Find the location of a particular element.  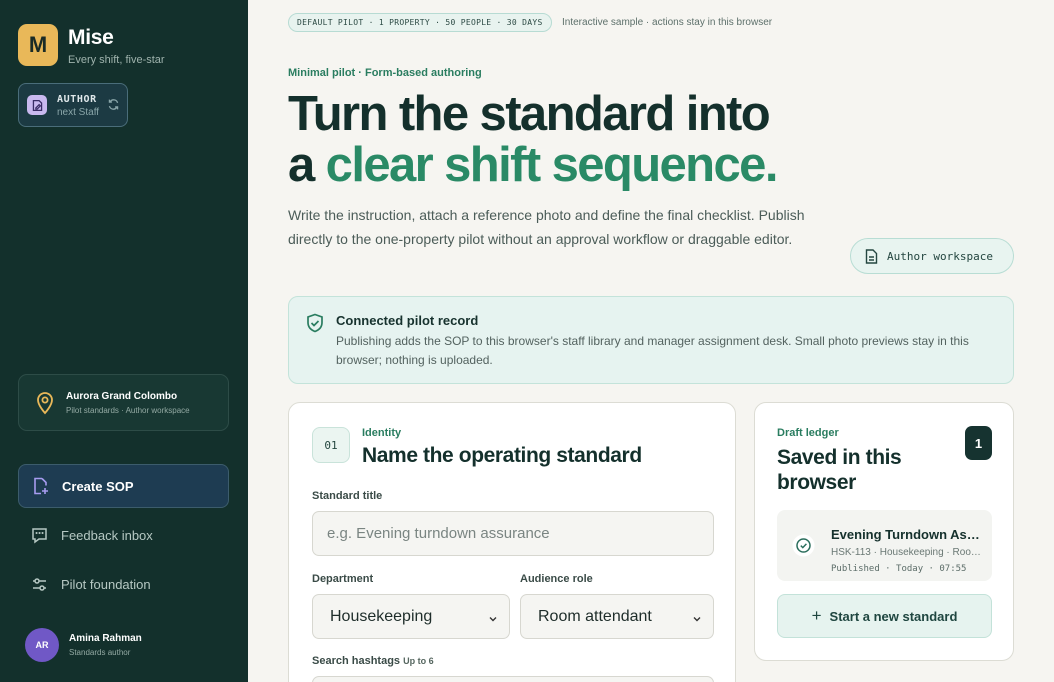

department-select: Housekeeping is located at coordinates (411, 616).